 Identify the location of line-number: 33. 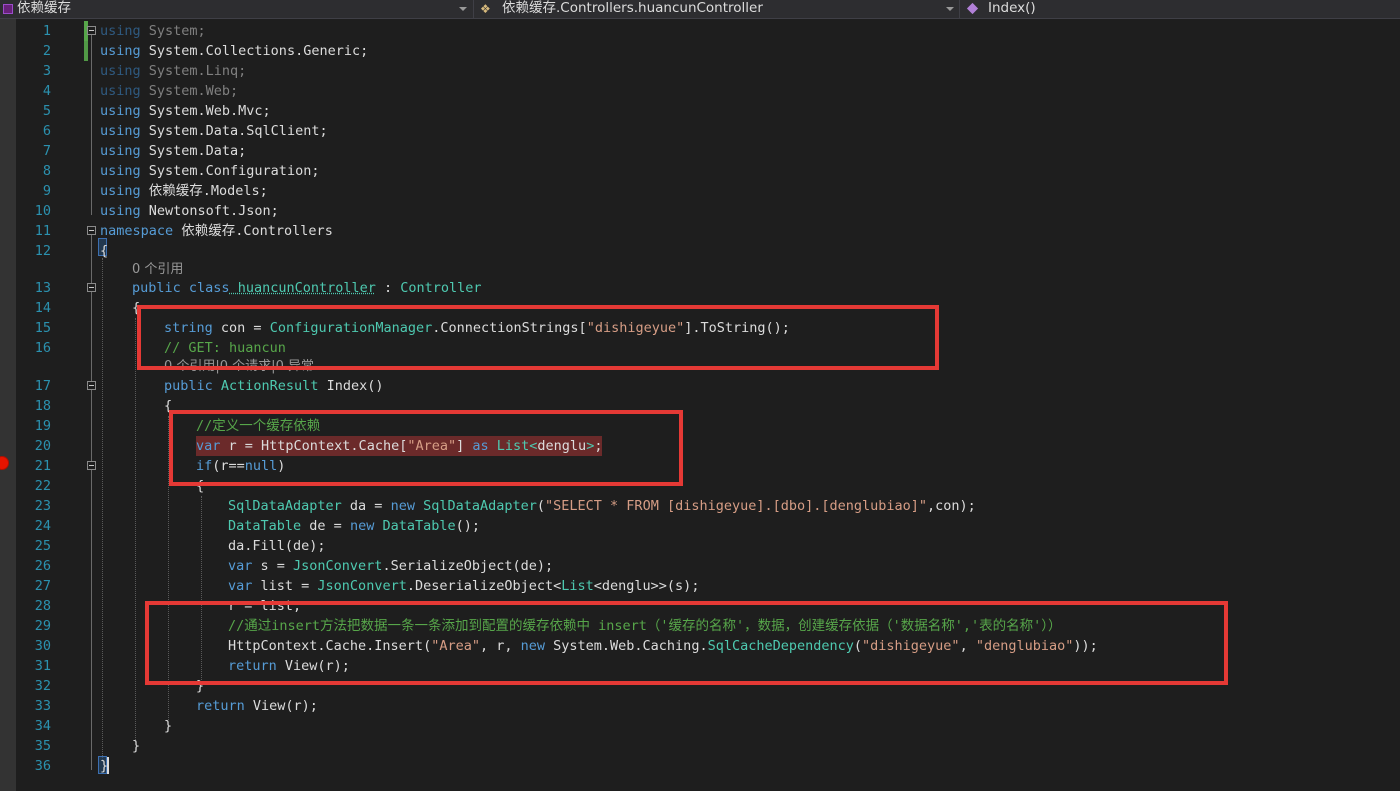
(42, 706).